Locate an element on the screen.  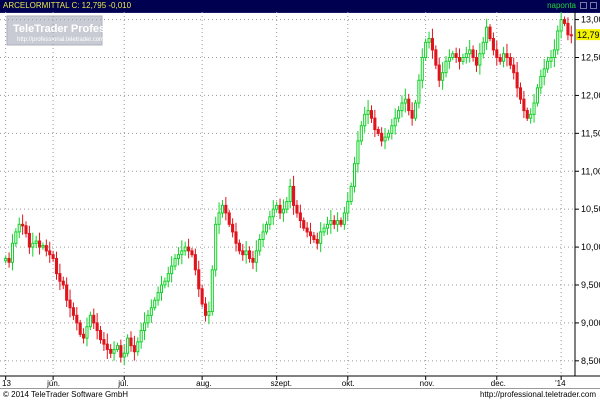
close-box-icon is located at coordinates (593, 5).